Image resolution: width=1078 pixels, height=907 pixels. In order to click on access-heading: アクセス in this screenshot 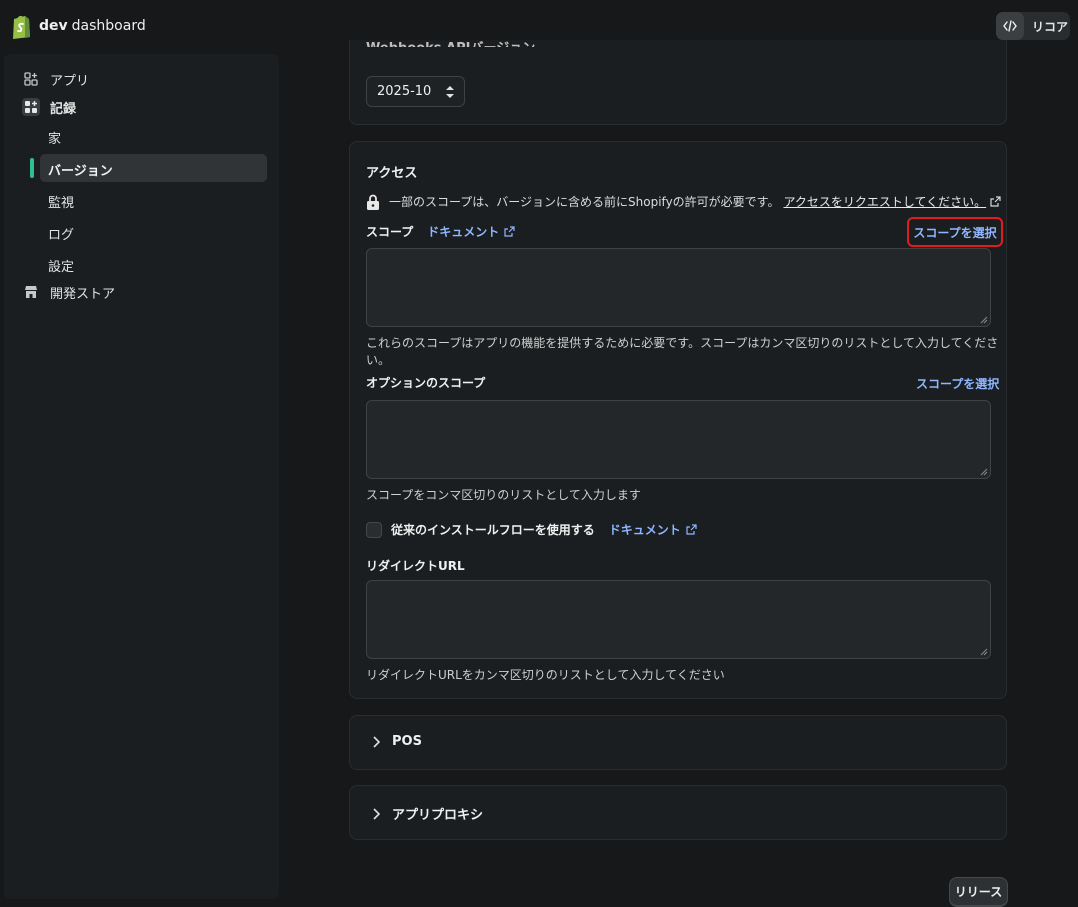, I will do `click(392, 173)`.